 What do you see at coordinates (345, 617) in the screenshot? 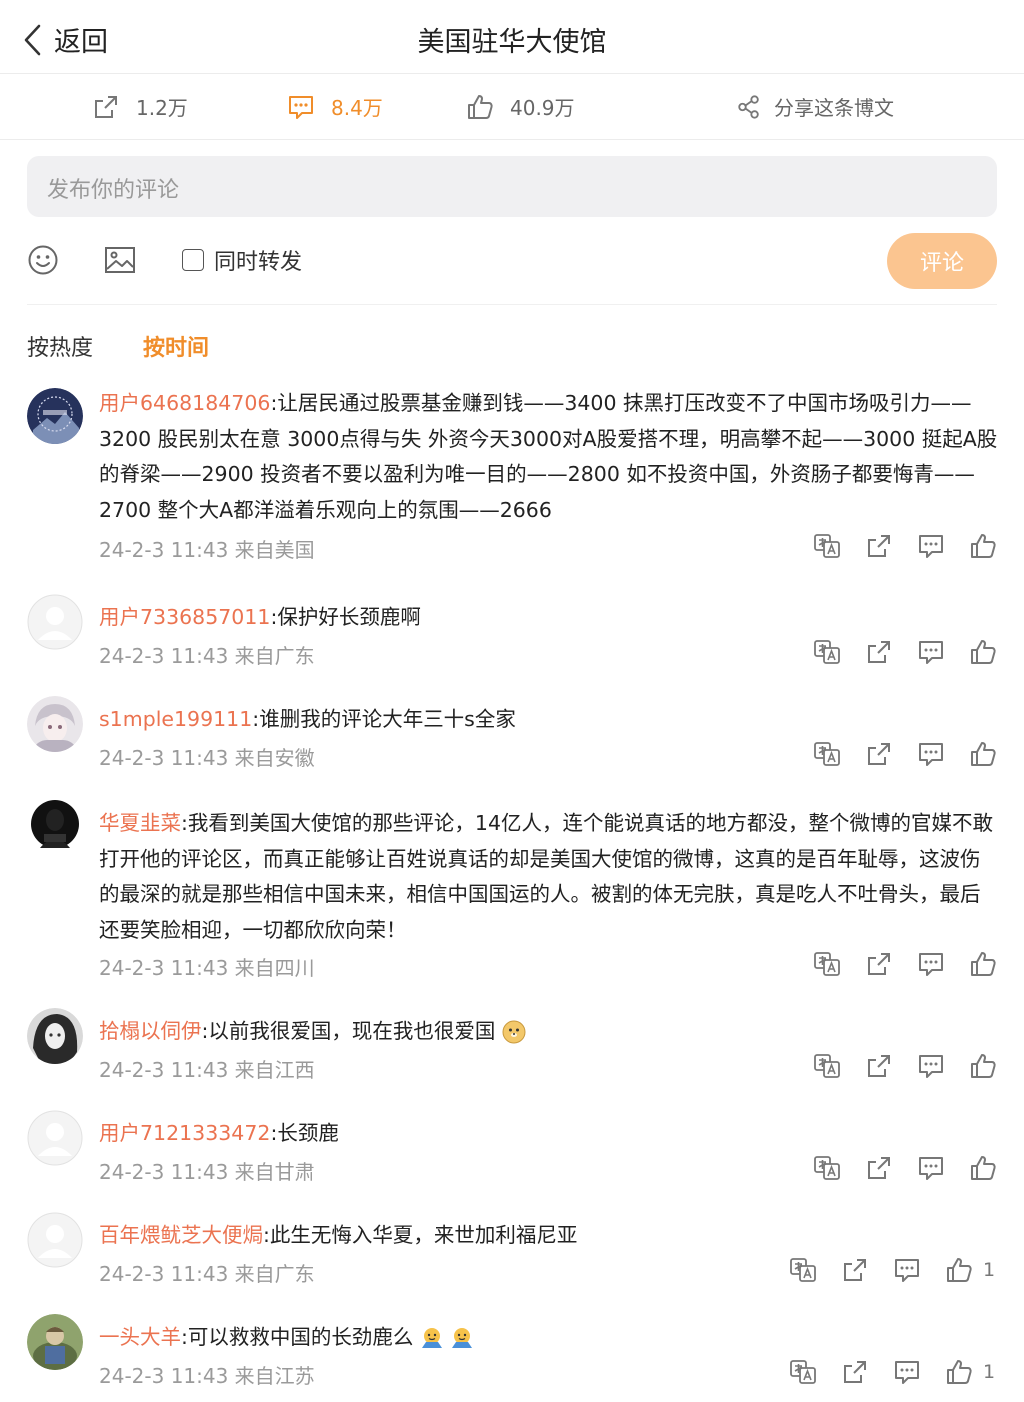
I see `comment-body: :保护好长颈鹿啊` at bounding box center [345, 617].